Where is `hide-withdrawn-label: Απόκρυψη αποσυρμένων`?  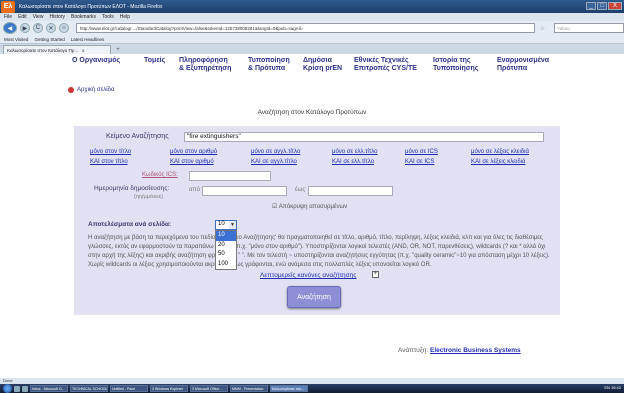
hide-withdrawn-label: Απόκρυψη αποσυρμένων is located at coordinates (313, 207).